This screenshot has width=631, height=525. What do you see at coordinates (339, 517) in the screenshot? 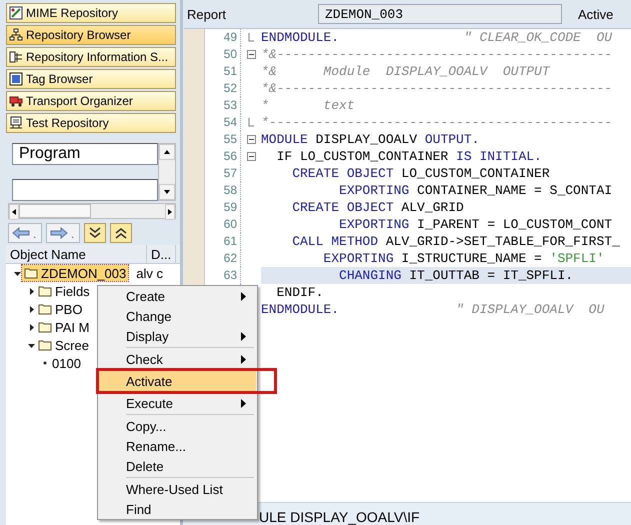
I see `status-text: ULE DISPLAY_OOALV\IF` at bounding box center [339, 517].